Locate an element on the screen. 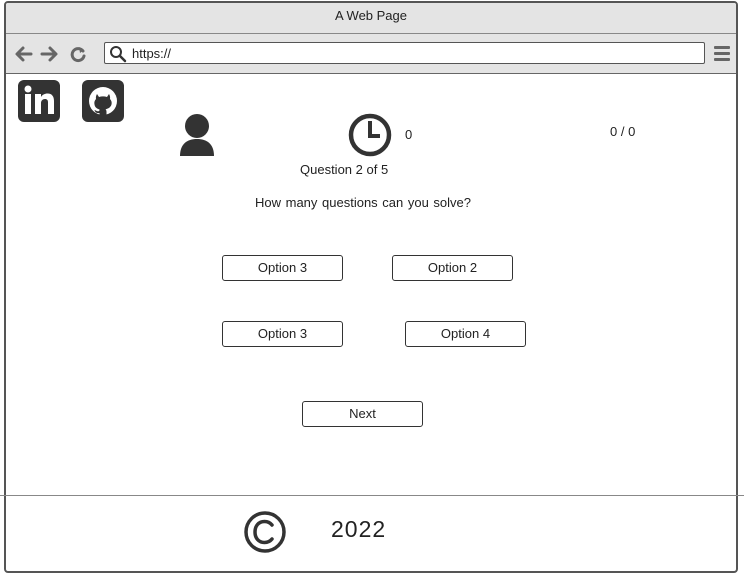 This screenshot has width=744, height=575. github-icon is located at coordinates (103, 101).